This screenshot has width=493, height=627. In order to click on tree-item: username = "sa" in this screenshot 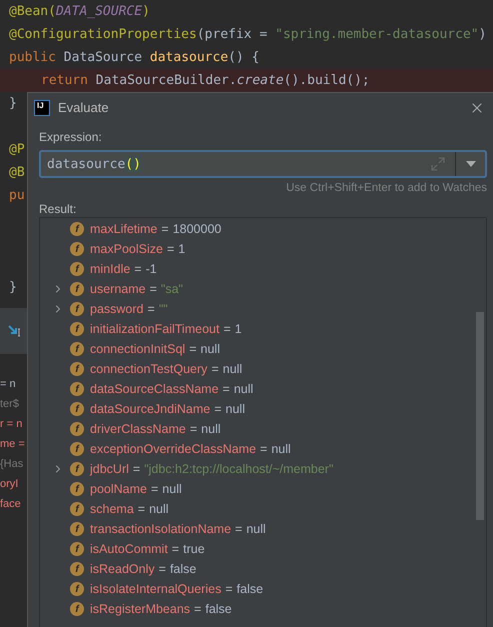, I will do `click(136, 289)`.